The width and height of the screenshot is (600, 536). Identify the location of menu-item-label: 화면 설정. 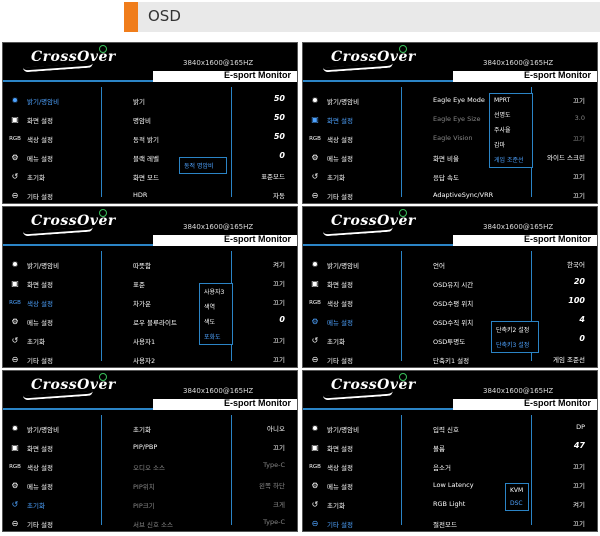
(40, 448).